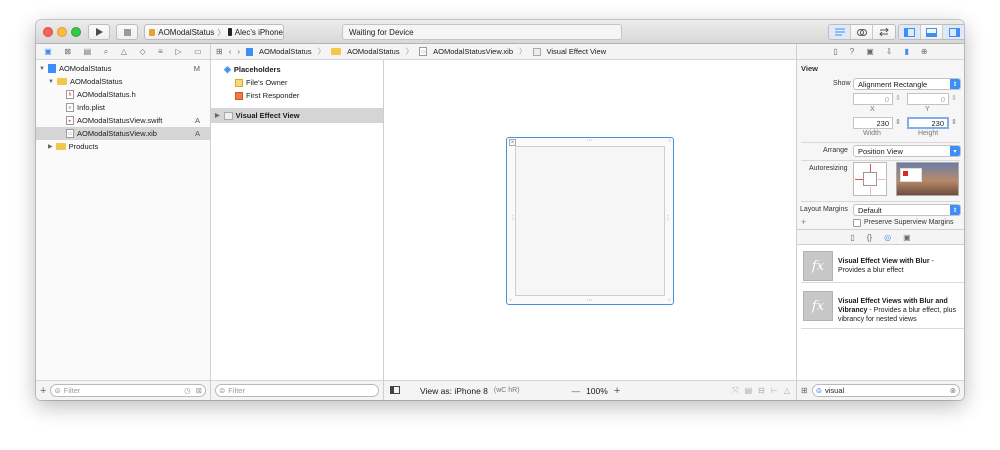  Describe the element at coordinates (473, 51) in the screenshot. I see `breadcrumb-item: AOModalStatusView.xib` at that location.